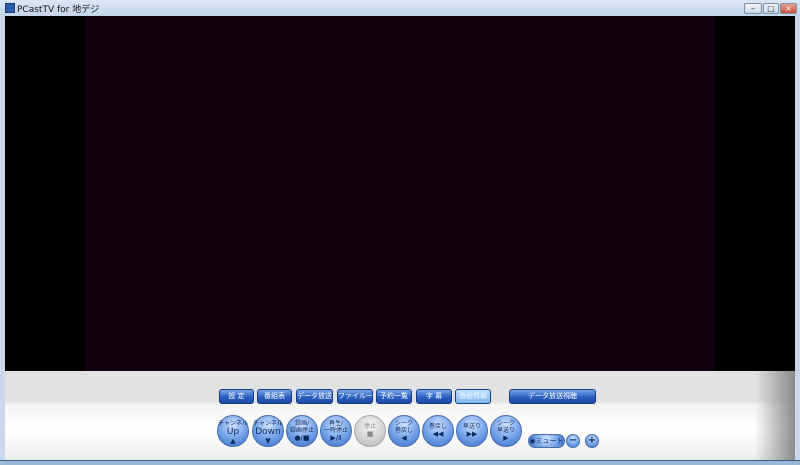 Image resolution: width=800 pixels, height=465 pixels. I want to click on fast-forward-icon: ▶▶, so click(472, 434).